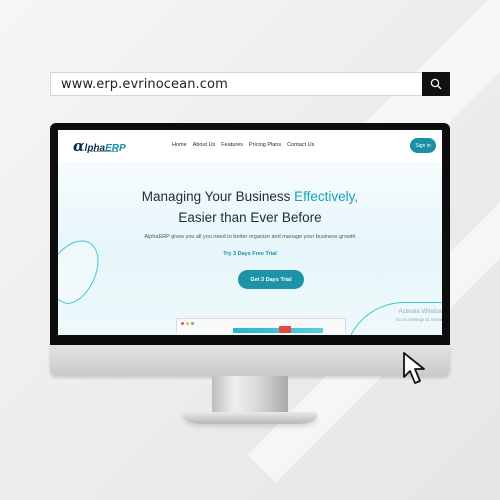  Describe the element at coordinates (250, 84) in the screenshot. I see `url-search-bar: www.erp.evrinocean.com` at that location.